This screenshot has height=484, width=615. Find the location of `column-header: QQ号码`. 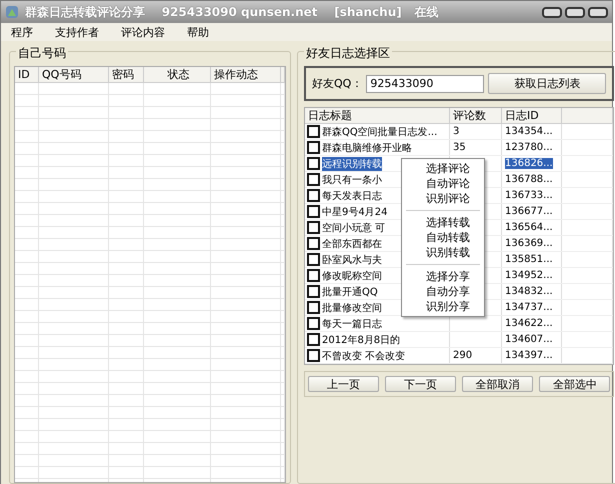

column-header: QQ号码 is located at coordinates (74, 74).